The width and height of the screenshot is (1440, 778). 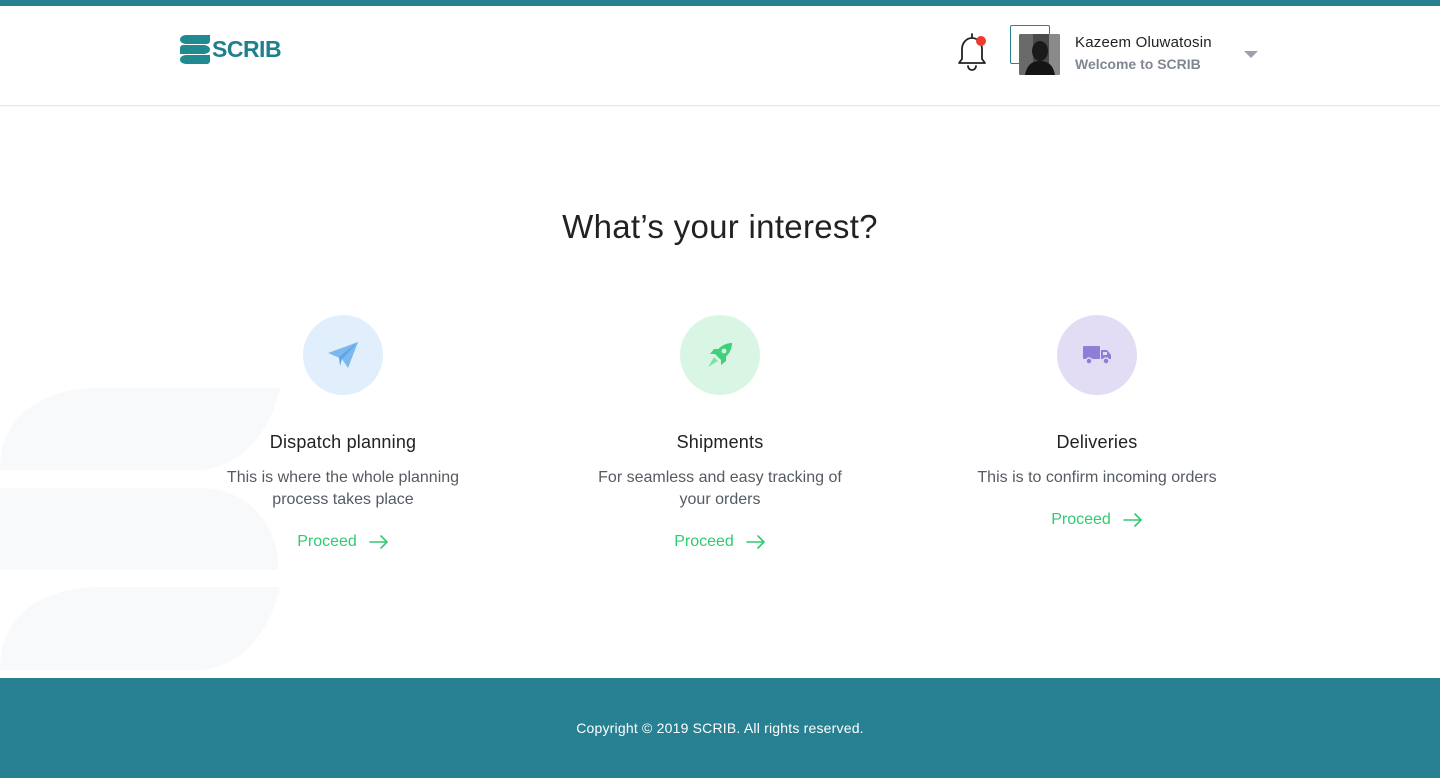 I want to click on rocket-icon, so click(x=720, y=355).